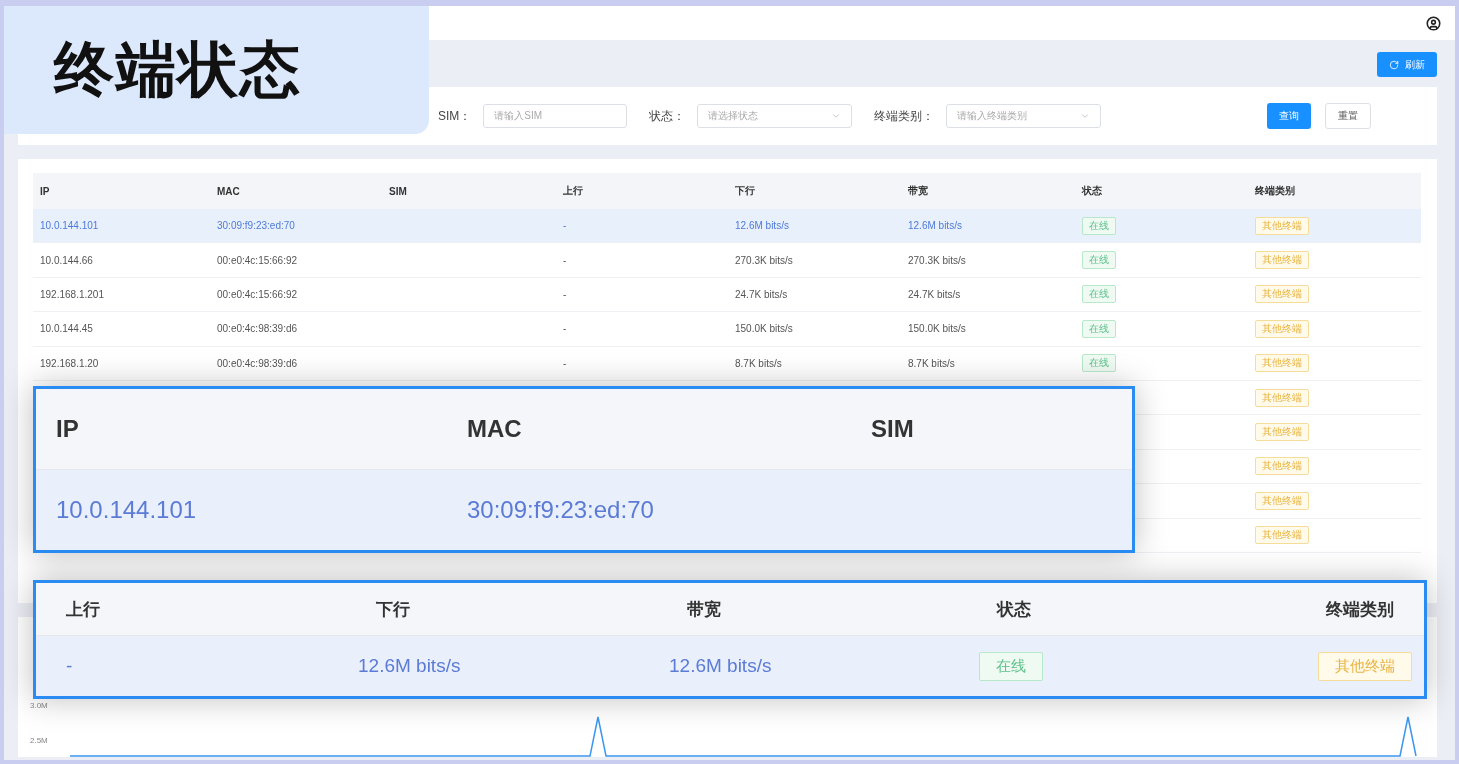 The image size is (1459, 764). I want to click on reset-button: 重置, so click(1348, 116).